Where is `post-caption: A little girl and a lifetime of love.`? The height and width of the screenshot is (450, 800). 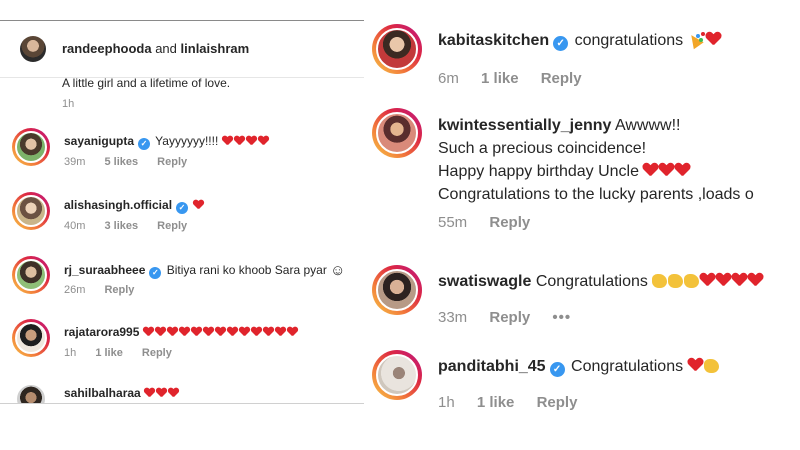
post-caption: A little girl and a lifetime of love. is located at coordinates (146, 83).